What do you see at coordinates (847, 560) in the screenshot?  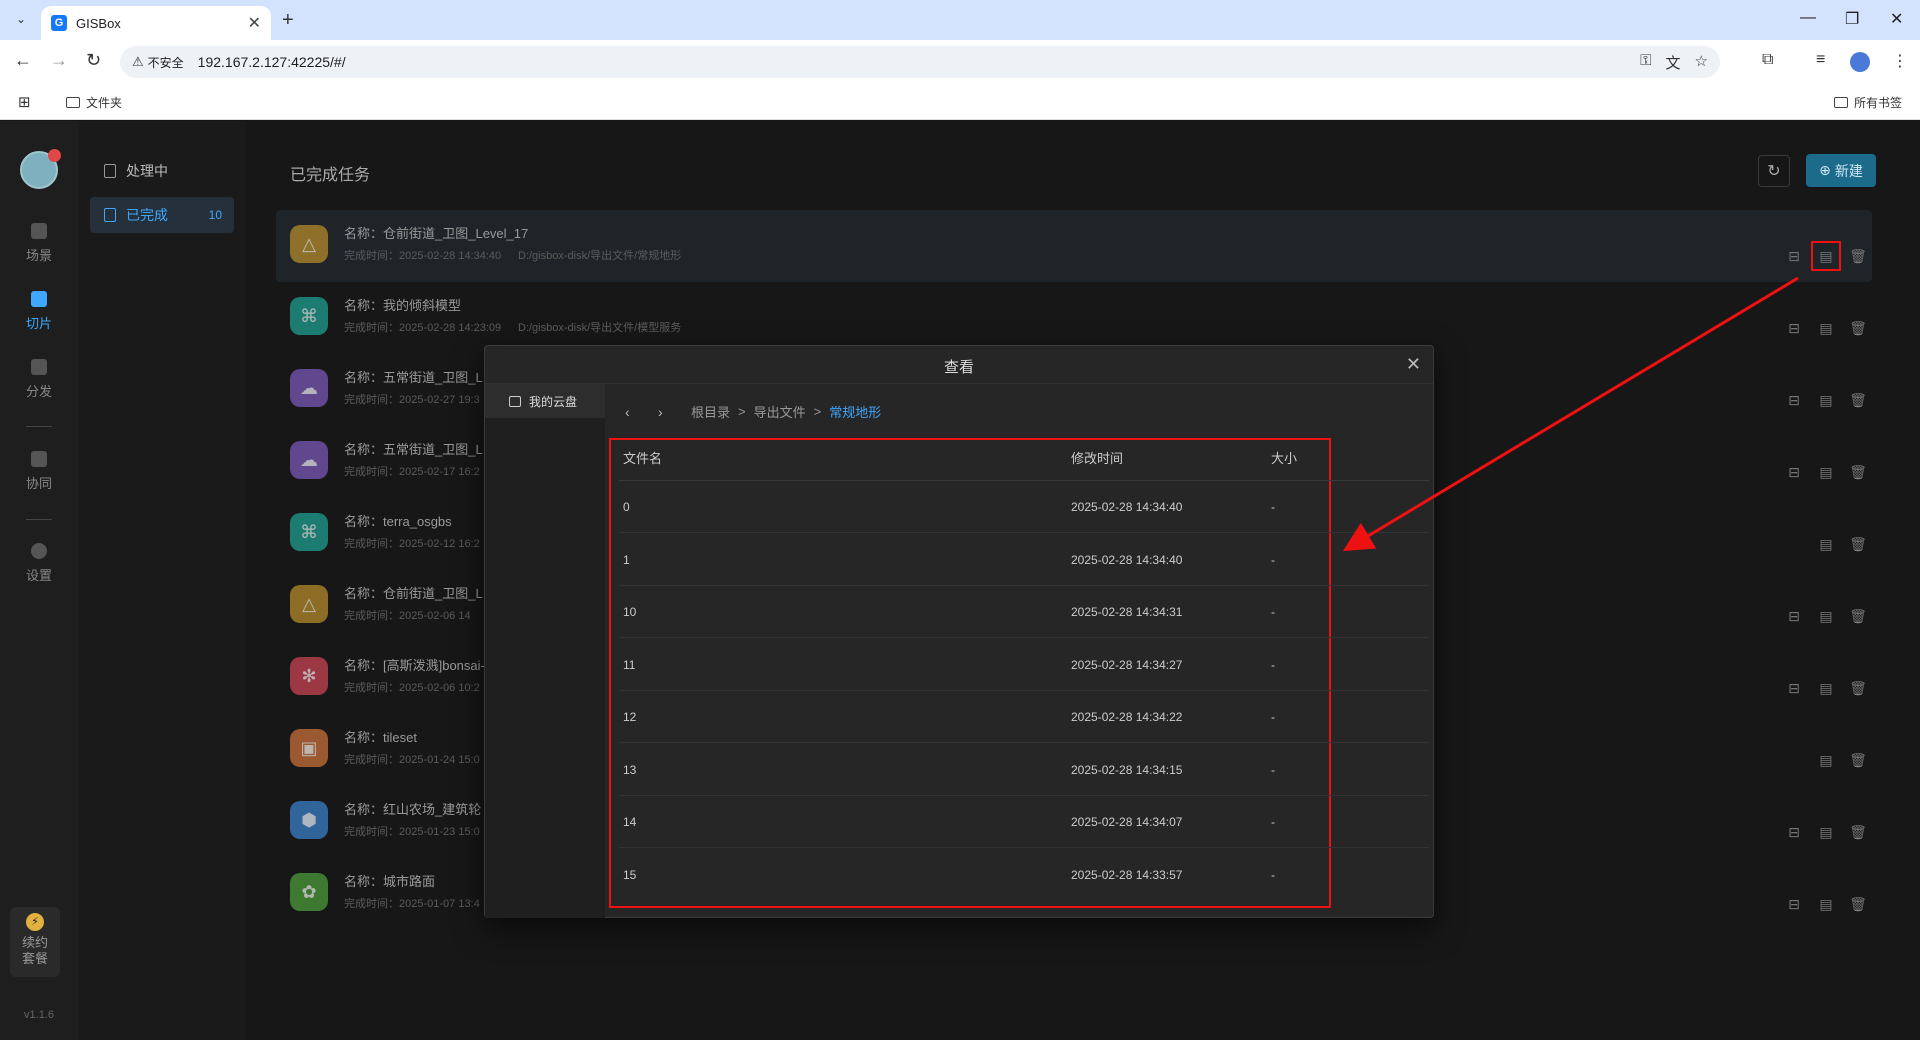 I see `file-name: 1` at bounding box center [847, 560].